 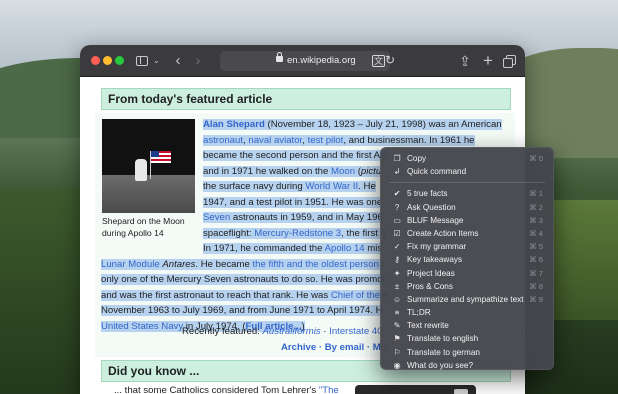 I want to click on menu-item-quick-command: ↲ Quick command, so click(x=467, y=171).